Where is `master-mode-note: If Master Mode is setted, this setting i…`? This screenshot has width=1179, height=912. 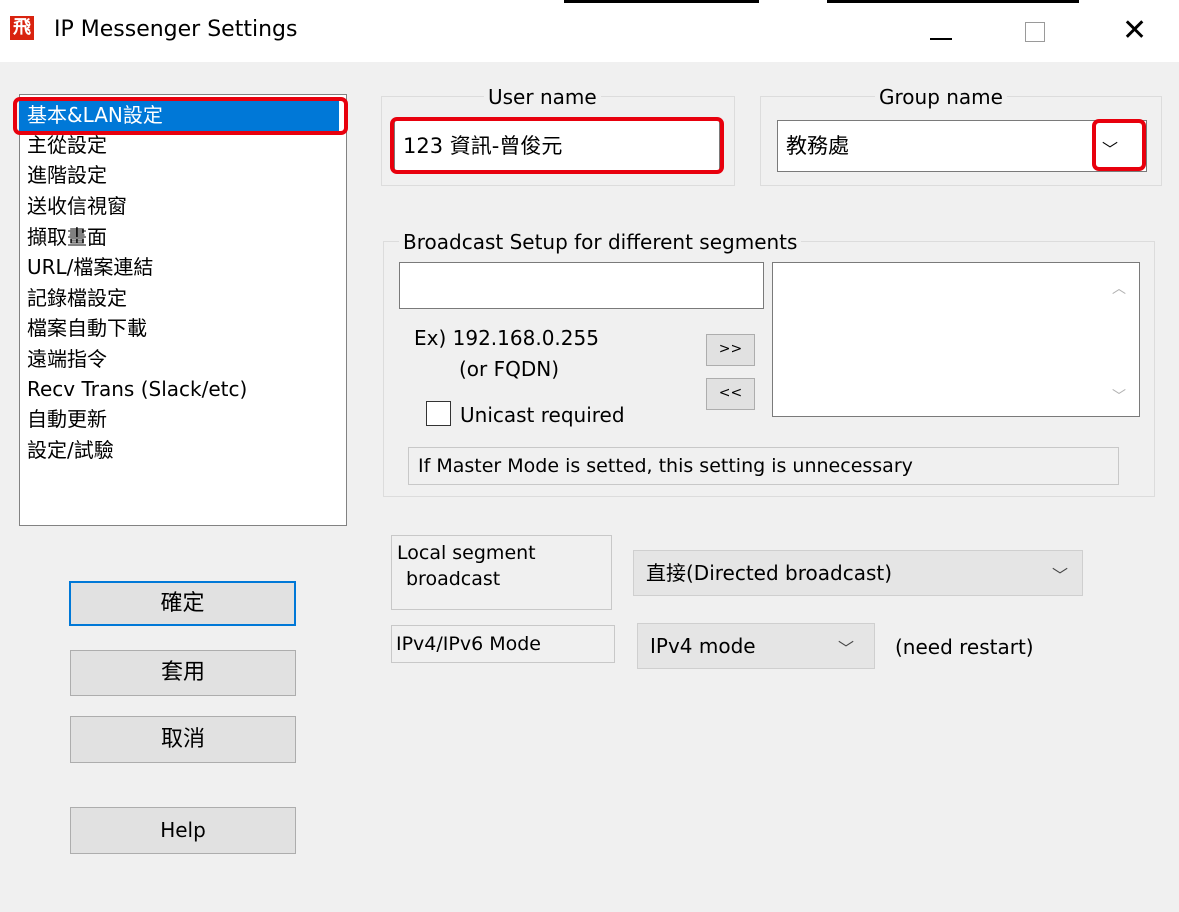
master-mode-note: If Master Mode is setted, this setting i… is located at coordinates (763, 466).